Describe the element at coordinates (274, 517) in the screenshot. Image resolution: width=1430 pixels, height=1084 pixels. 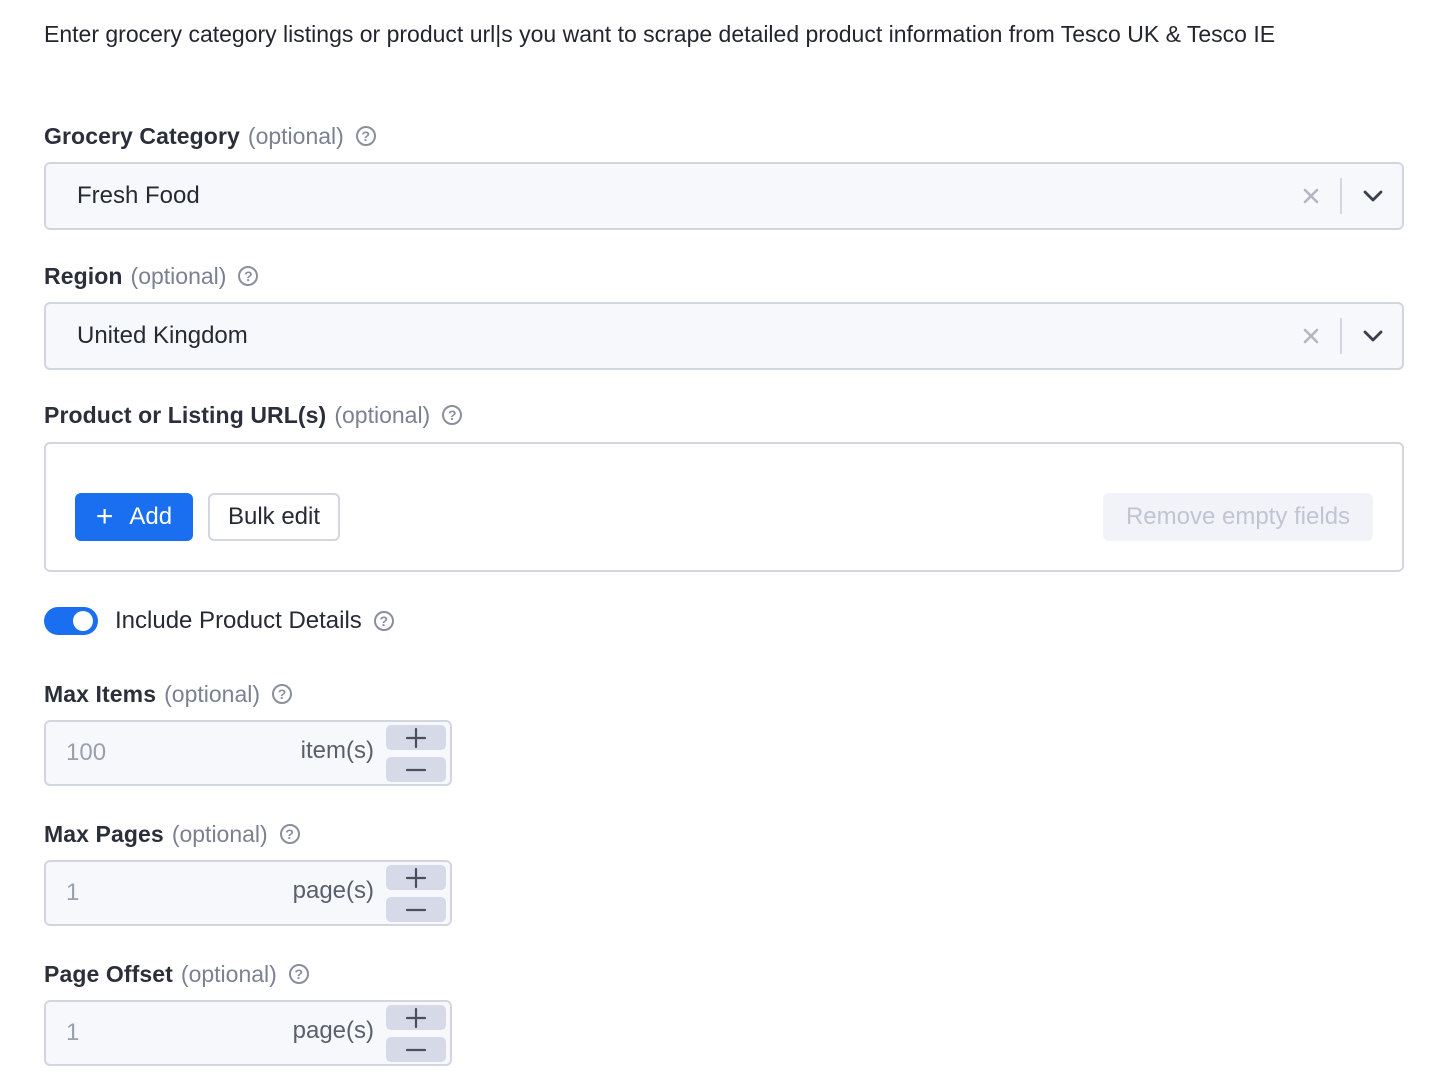
I see `bulk-edit-button: Bulk edit` at that location.